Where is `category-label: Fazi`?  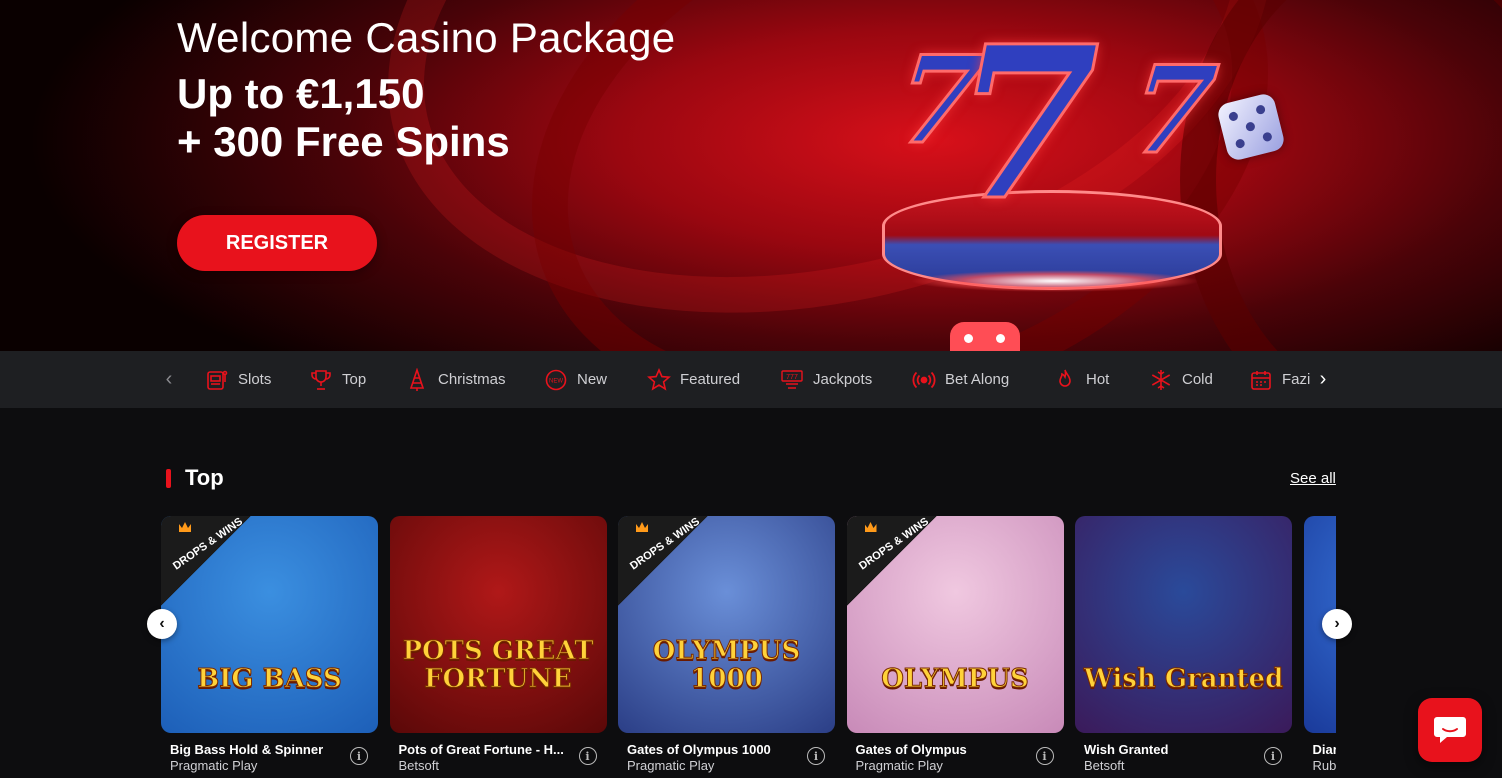 category-label: Fazi is located at coordinates (1296, 379).